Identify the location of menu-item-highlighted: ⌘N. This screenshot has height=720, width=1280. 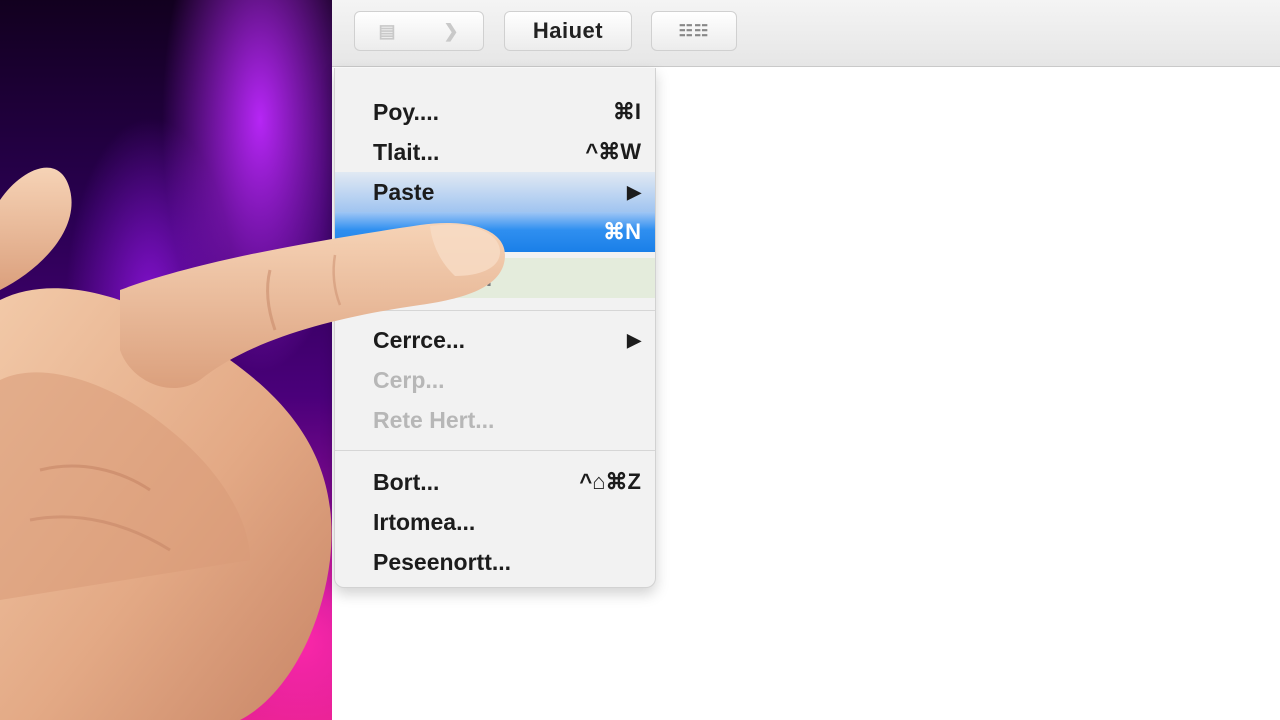
(495, 232).